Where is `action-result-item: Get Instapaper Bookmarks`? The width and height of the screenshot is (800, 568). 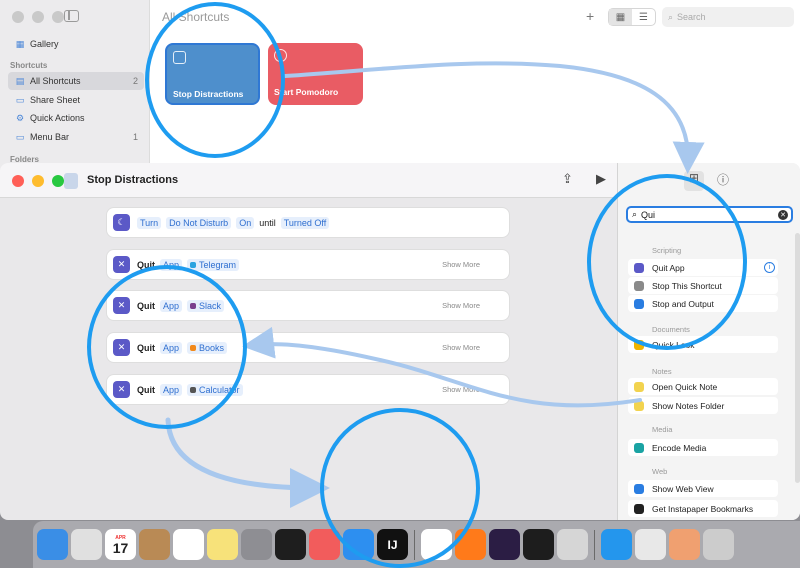 action-result-item: Get Instapaper Bookmarks is located at coordinates (703, 508).